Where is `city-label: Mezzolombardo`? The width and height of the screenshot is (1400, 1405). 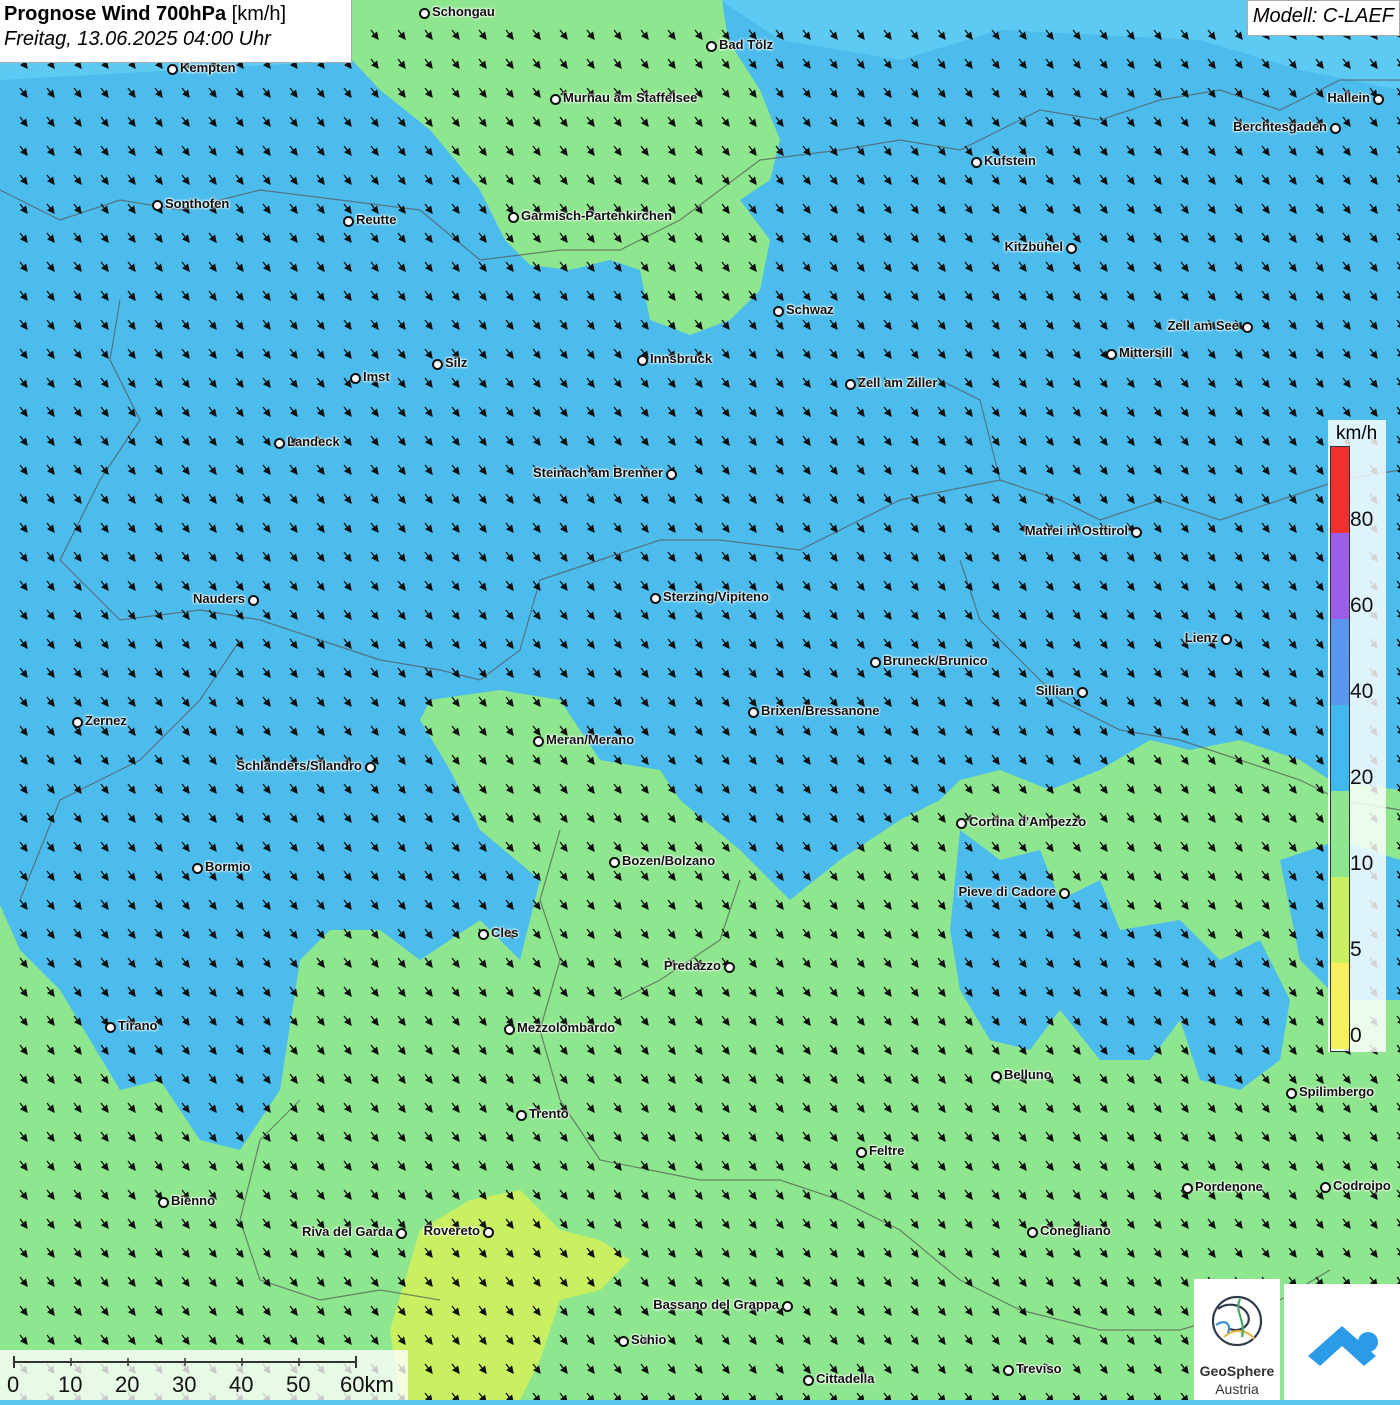 city-label: Mezzolombardo is located at coordinates (566, 1027).